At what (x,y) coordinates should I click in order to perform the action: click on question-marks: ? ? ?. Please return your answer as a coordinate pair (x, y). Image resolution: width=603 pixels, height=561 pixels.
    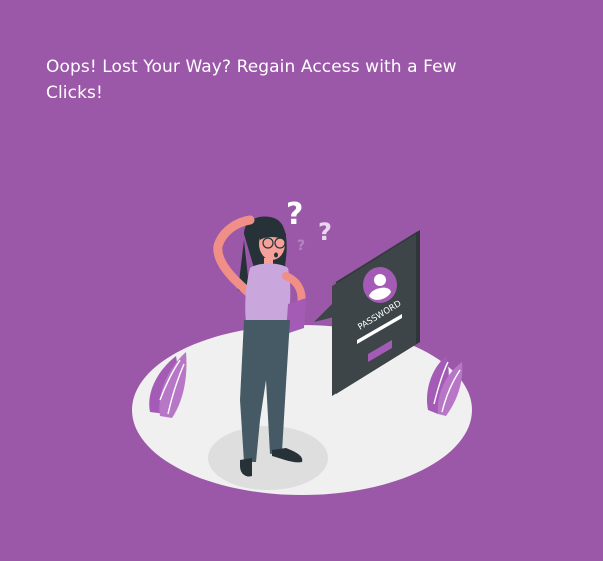
    Looking at the image, I should click on (309, 225).